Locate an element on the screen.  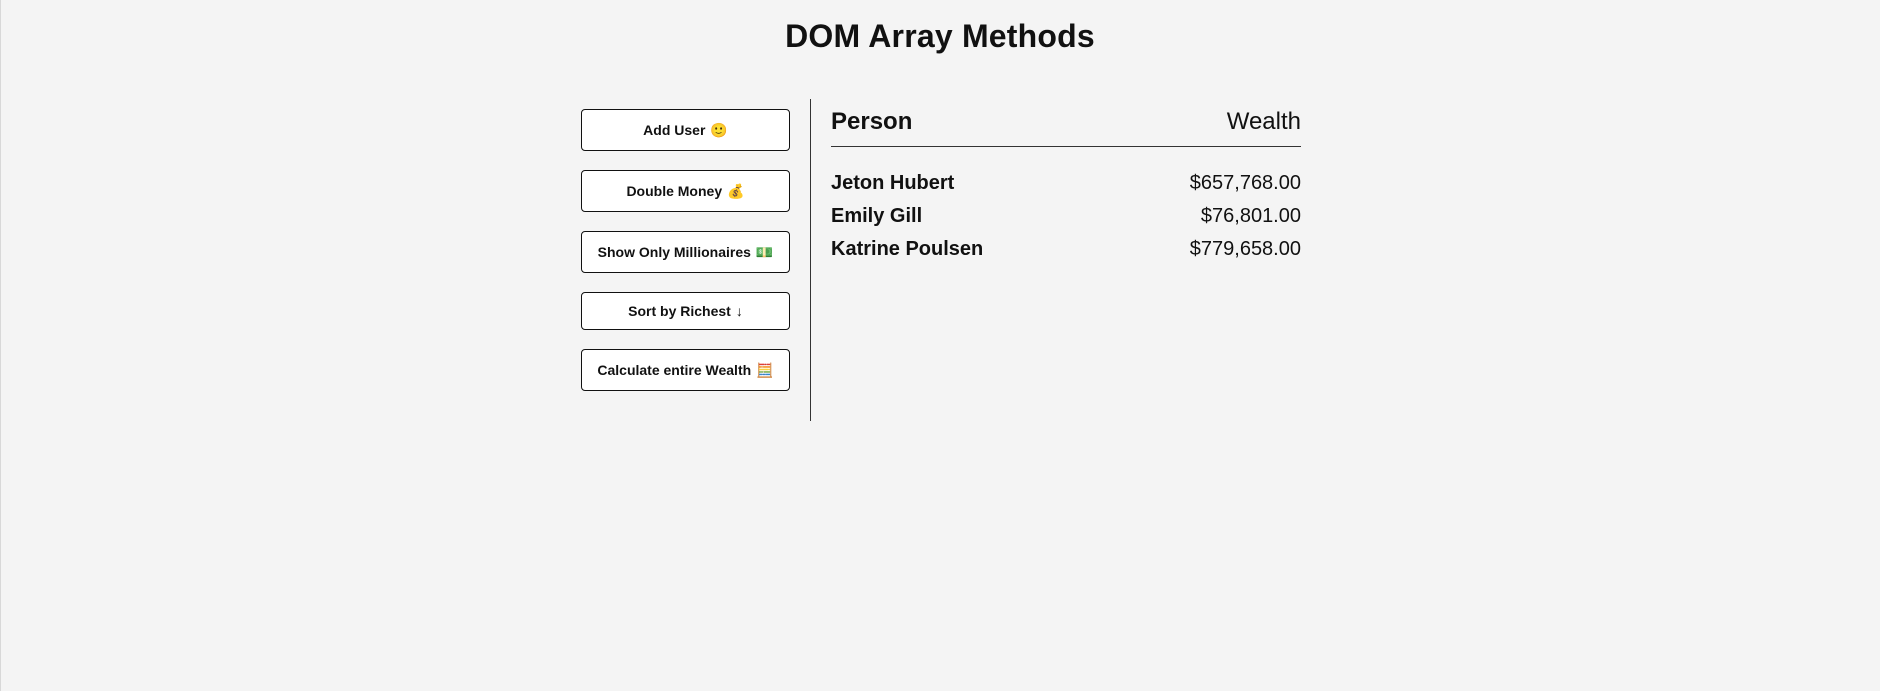
money-bag-icon: 💰 is located at coordinates (736, 190).